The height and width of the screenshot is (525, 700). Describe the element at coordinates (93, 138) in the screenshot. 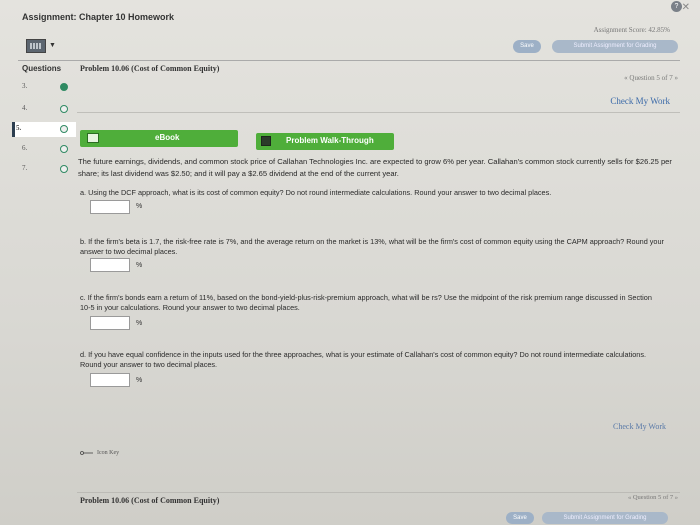

I see `book-icon` at that location.